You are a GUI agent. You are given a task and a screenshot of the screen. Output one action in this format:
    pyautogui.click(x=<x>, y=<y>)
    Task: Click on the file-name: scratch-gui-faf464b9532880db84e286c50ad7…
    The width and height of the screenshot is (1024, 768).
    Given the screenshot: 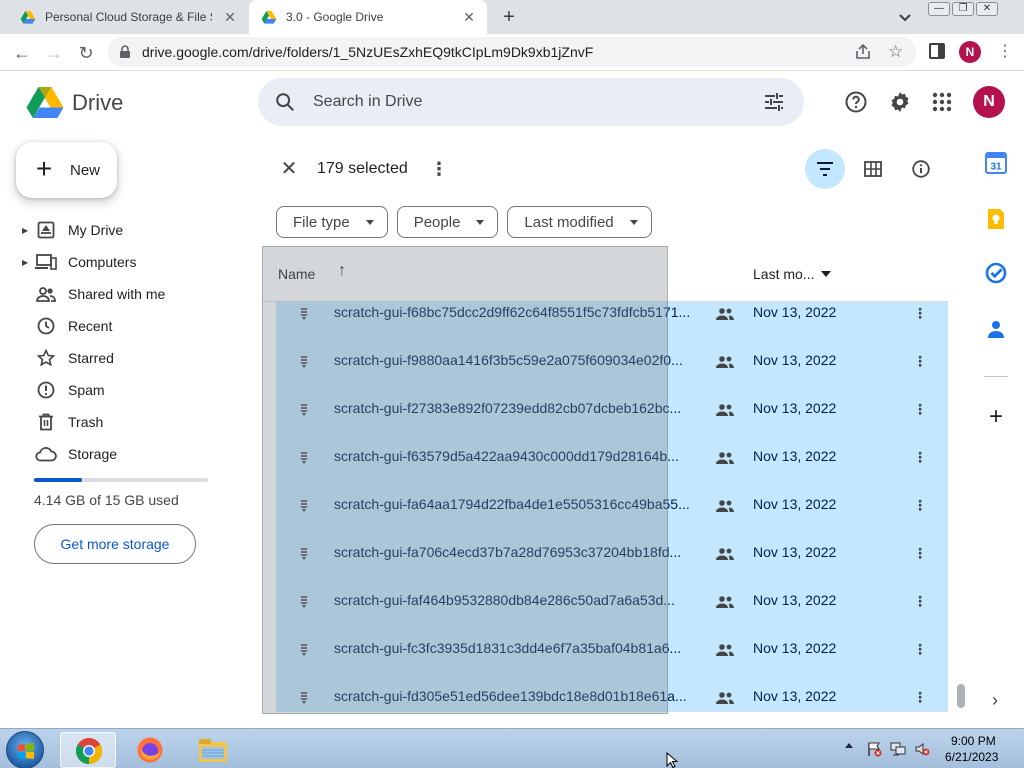 What is the action you would take?
    pyautogui.click(x=522, y=600)
    